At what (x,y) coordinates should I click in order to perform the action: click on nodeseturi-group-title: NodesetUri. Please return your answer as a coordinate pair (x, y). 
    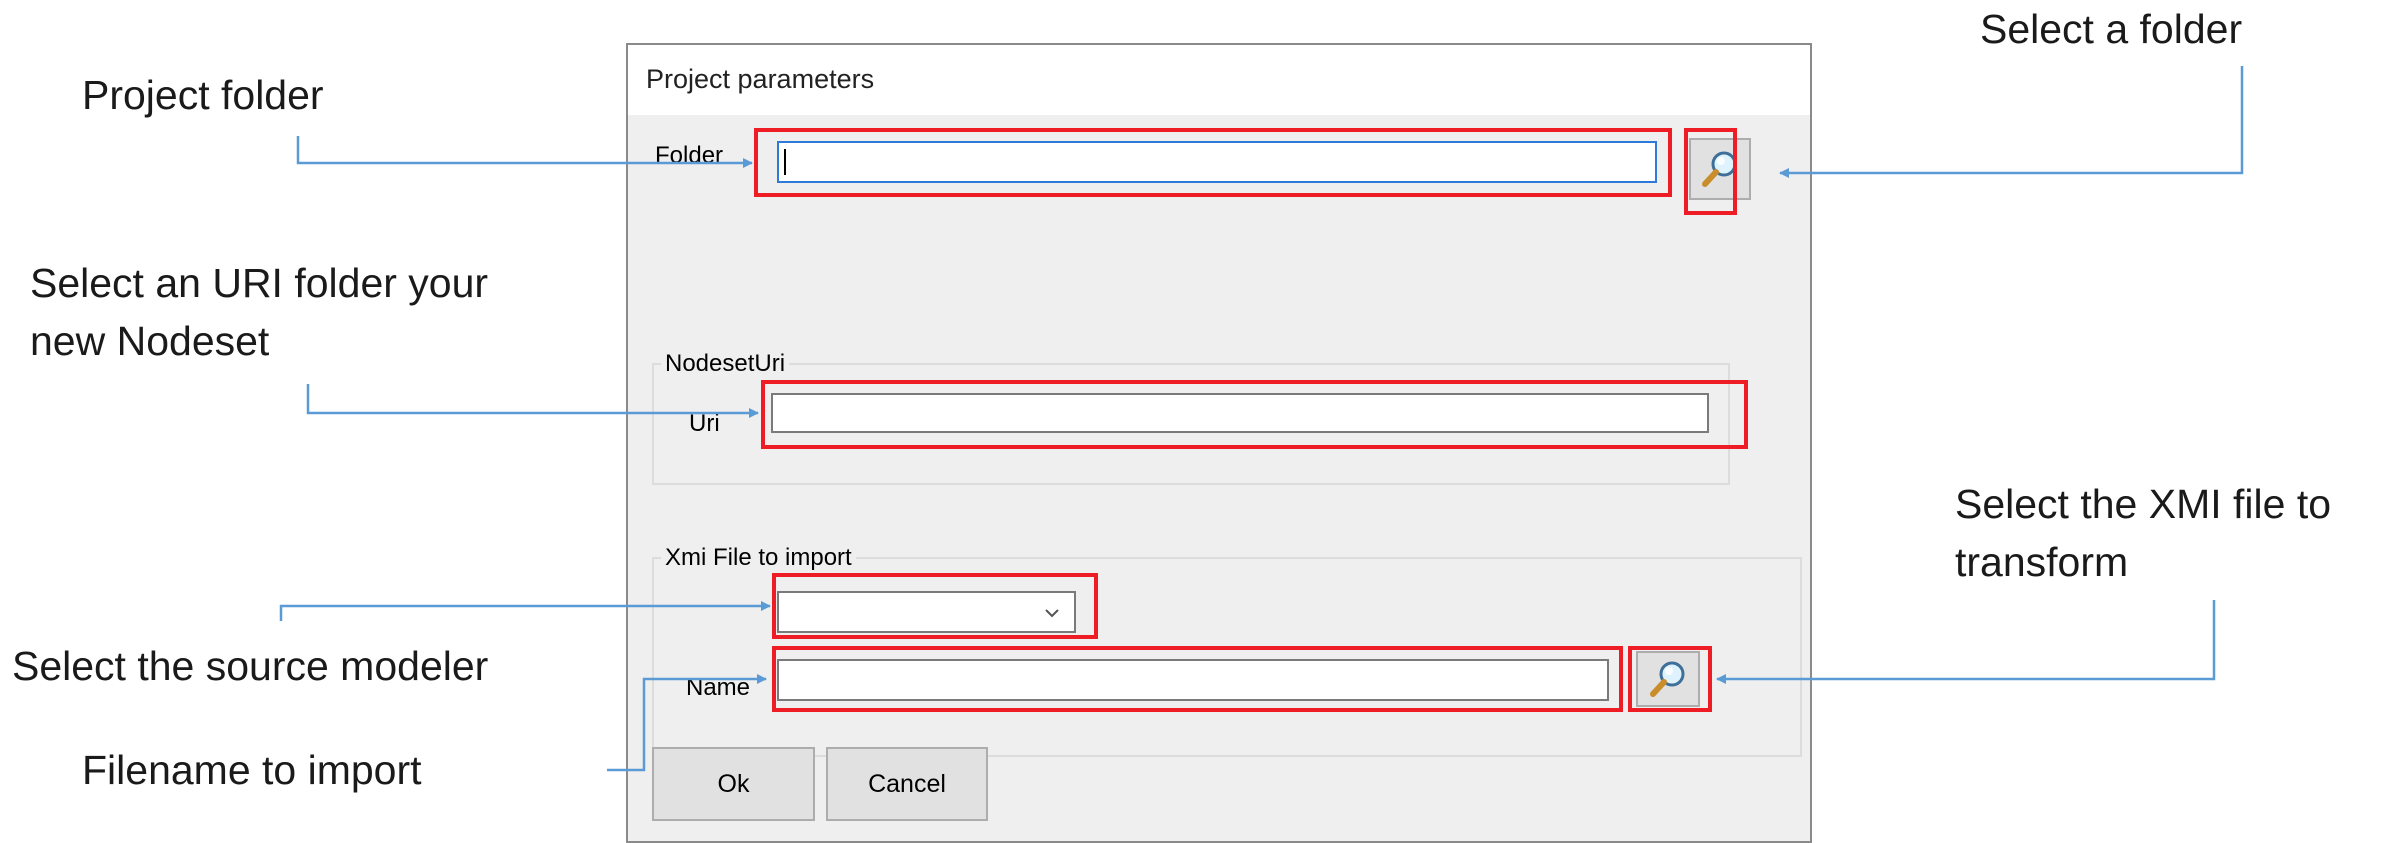
    Looking at the image, I should click on (725, 364).